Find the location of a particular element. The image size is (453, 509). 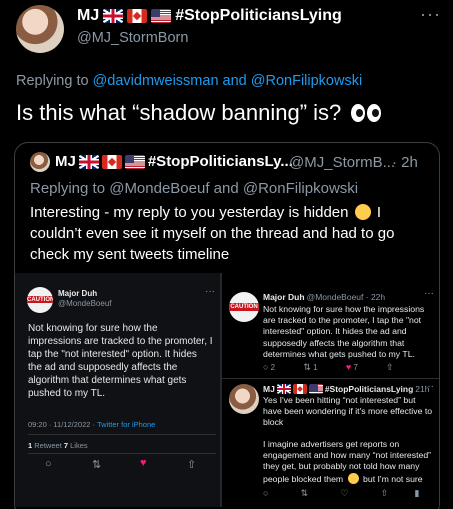

right-post2-share-icon: ⇧ is located at coordinates (384, 493).